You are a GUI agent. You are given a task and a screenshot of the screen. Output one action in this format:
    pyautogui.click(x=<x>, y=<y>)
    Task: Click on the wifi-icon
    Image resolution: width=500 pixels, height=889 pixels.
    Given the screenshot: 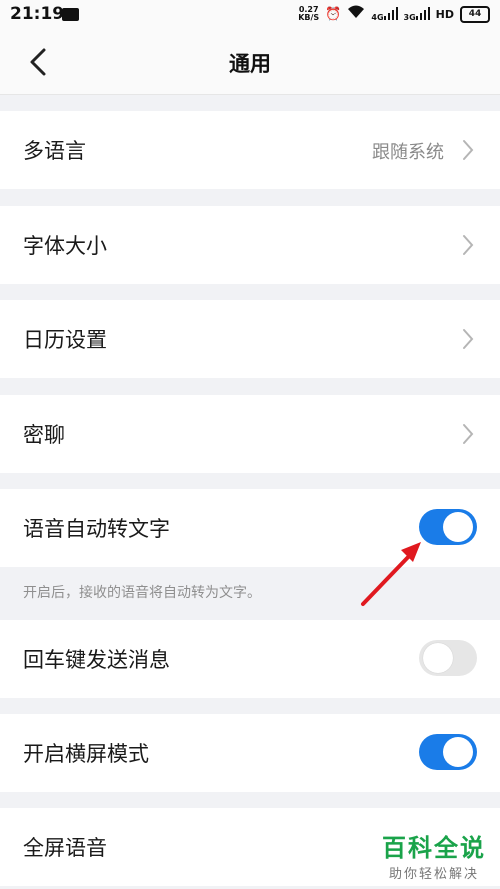 What is the action you would take?
    pyautogui.click(x=356, y=14)
    